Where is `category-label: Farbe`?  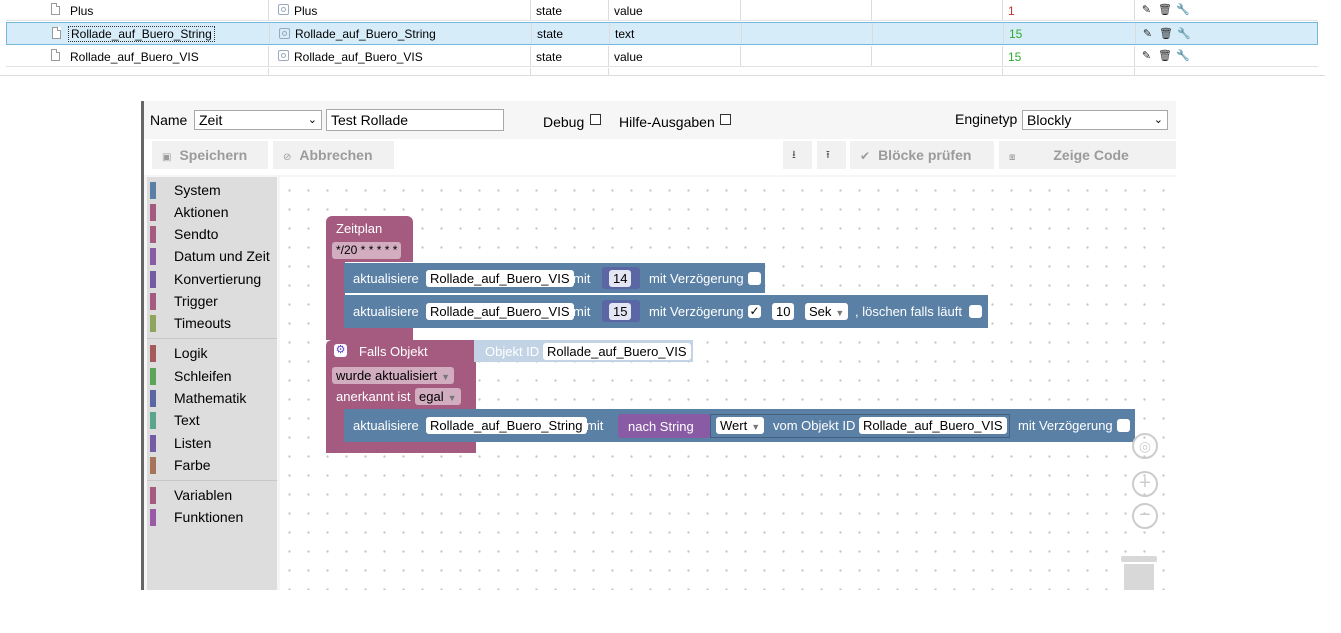 category-label: Farbe is located at coordinates (192, 465).